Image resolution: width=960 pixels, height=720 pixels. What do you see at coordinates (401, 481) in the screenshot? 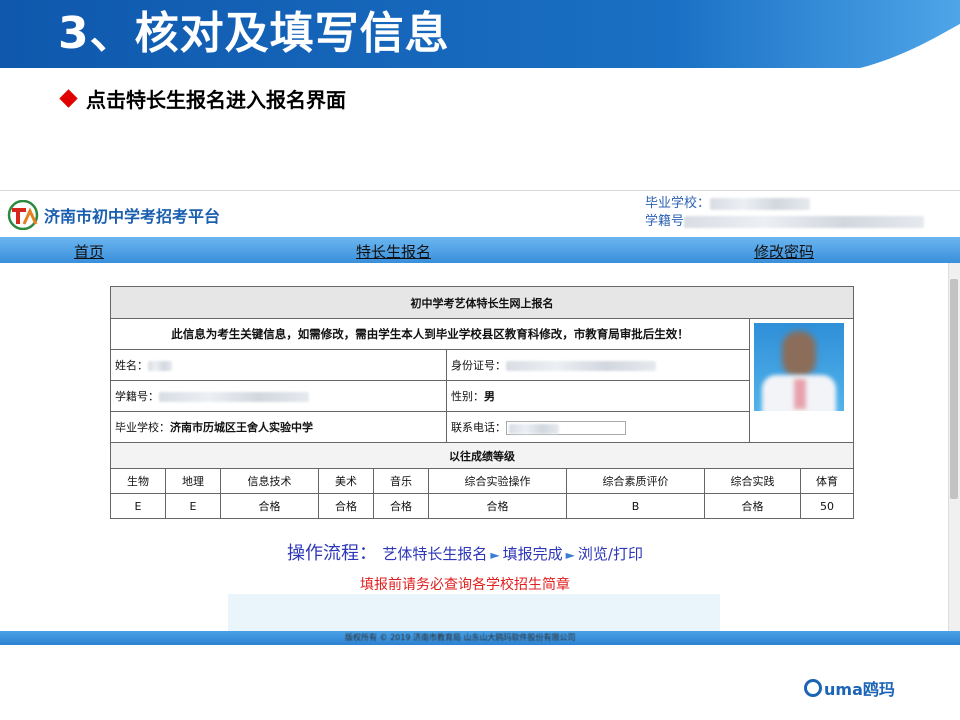
I see `grade-header: 音乐` at bounding box center [401, 481].